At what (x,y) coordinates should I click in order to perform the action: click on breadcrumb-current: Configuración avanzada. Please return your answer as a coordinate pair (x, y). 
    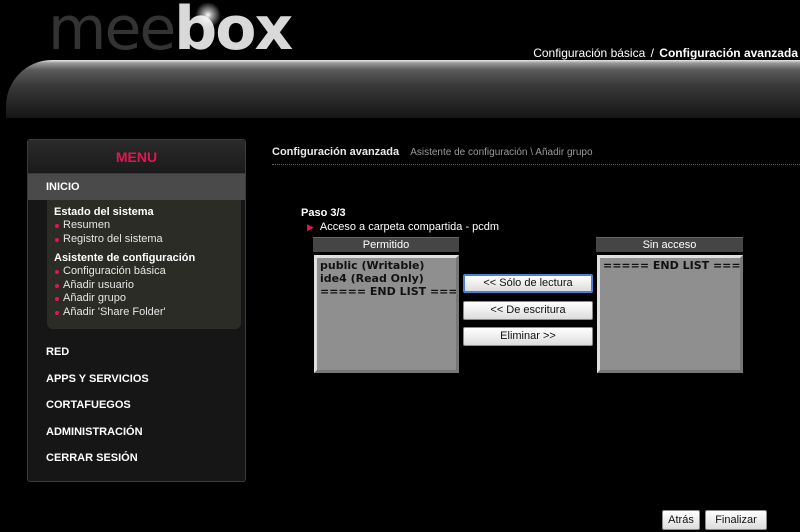
    Looking at the image, I should click on (336, 152).